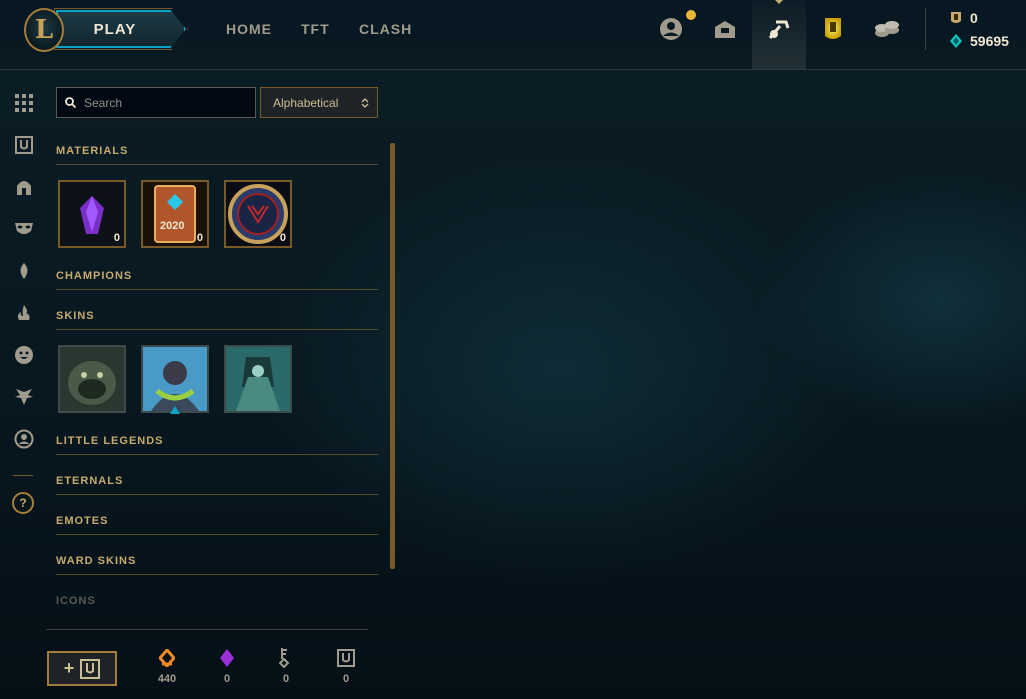  I want to click on stat-gemstone: 0, so click(227, 666).